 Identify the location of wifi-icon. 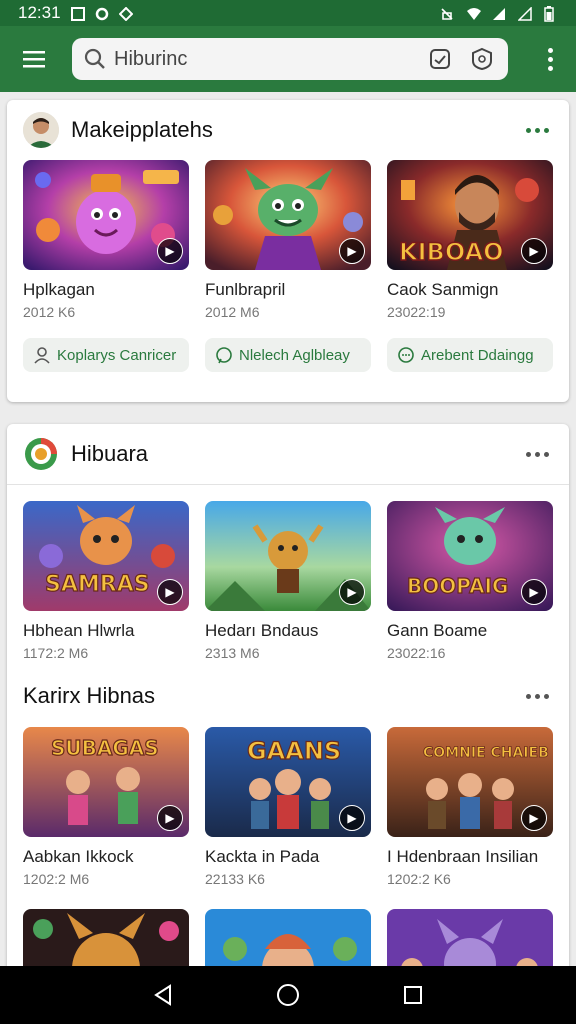
(473, 13).